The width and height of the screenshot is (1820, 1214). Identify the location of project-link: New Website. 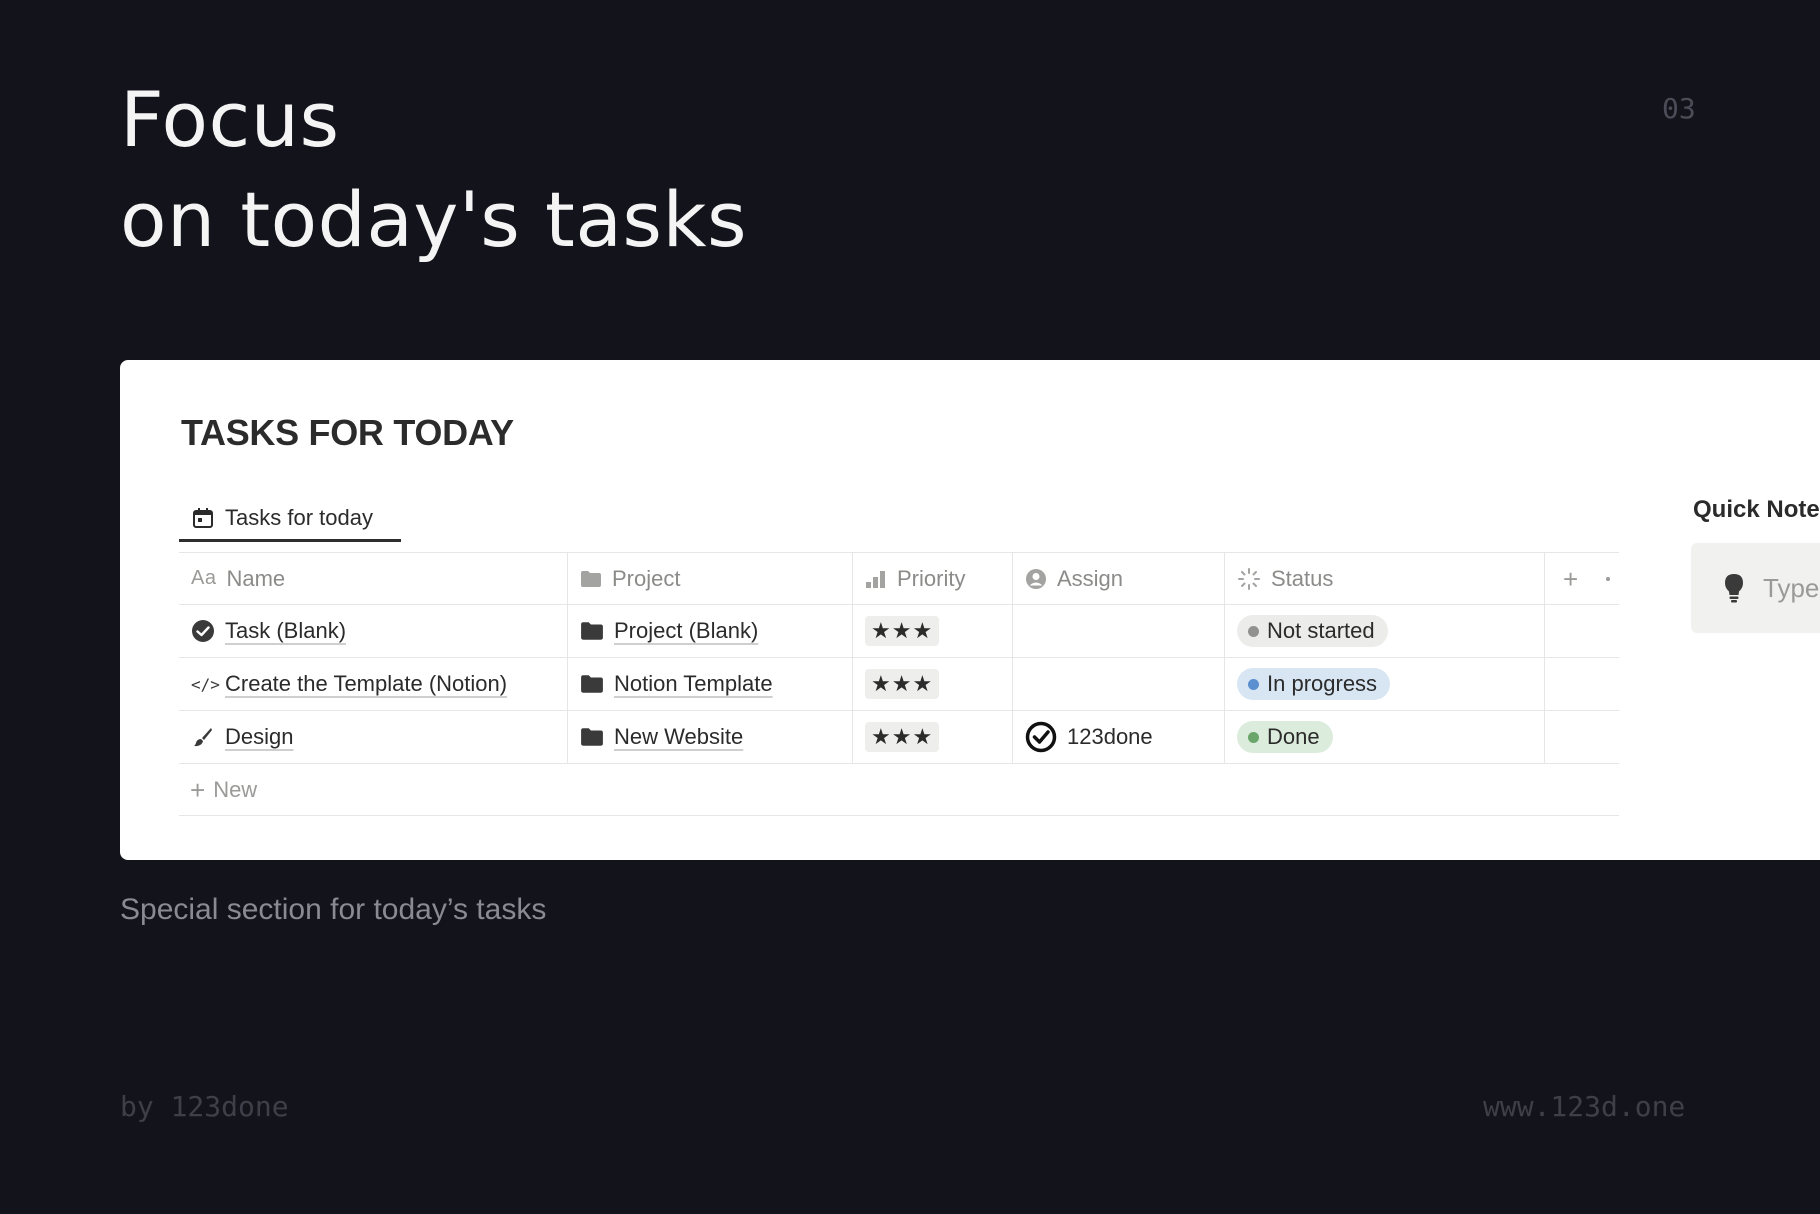
(678, 737).